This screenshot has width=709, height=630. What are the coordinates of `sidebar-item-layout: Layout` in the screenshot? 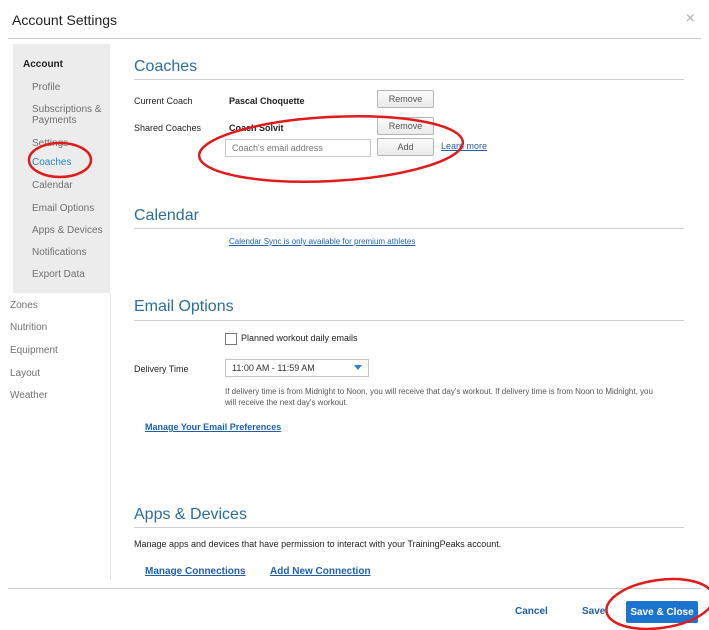 It's located at (25, 373).